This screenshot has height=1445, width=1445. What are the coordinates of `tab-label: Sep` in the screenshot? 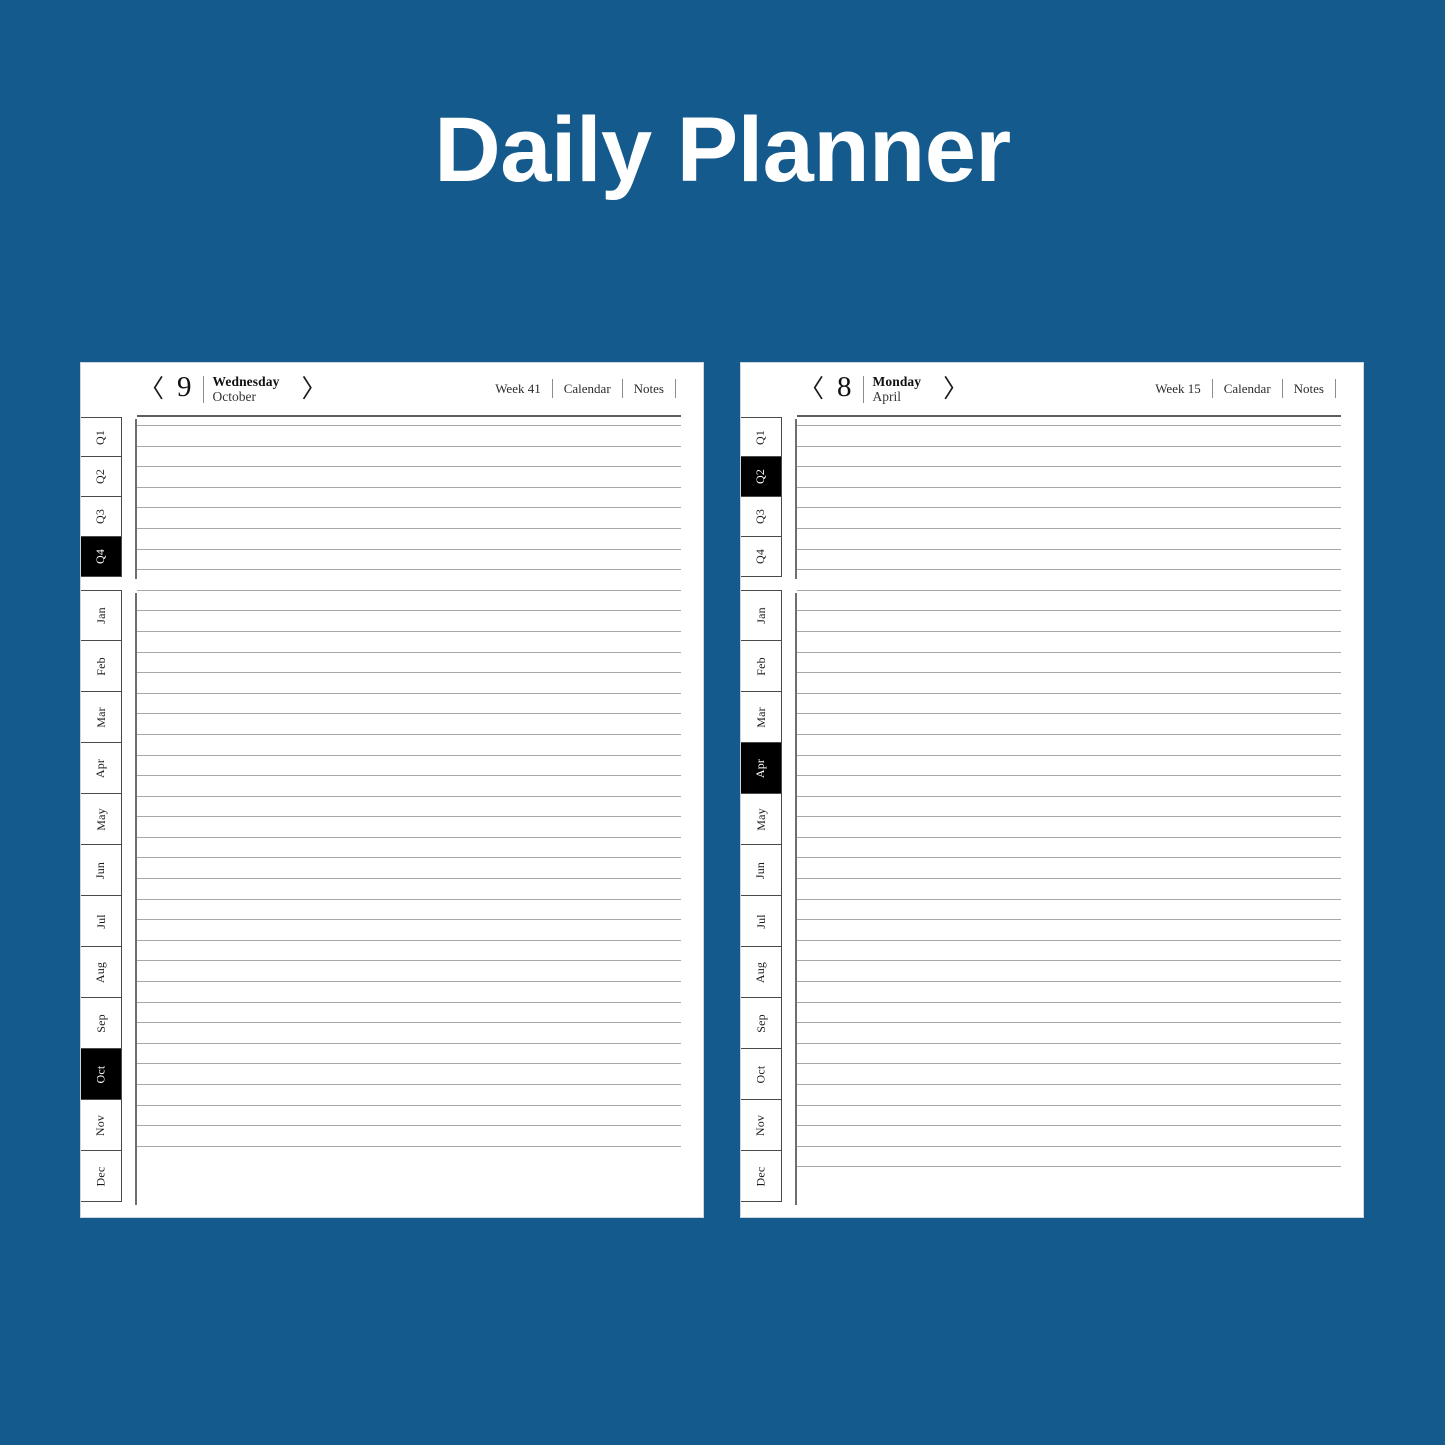 It's located at (760, 1023).